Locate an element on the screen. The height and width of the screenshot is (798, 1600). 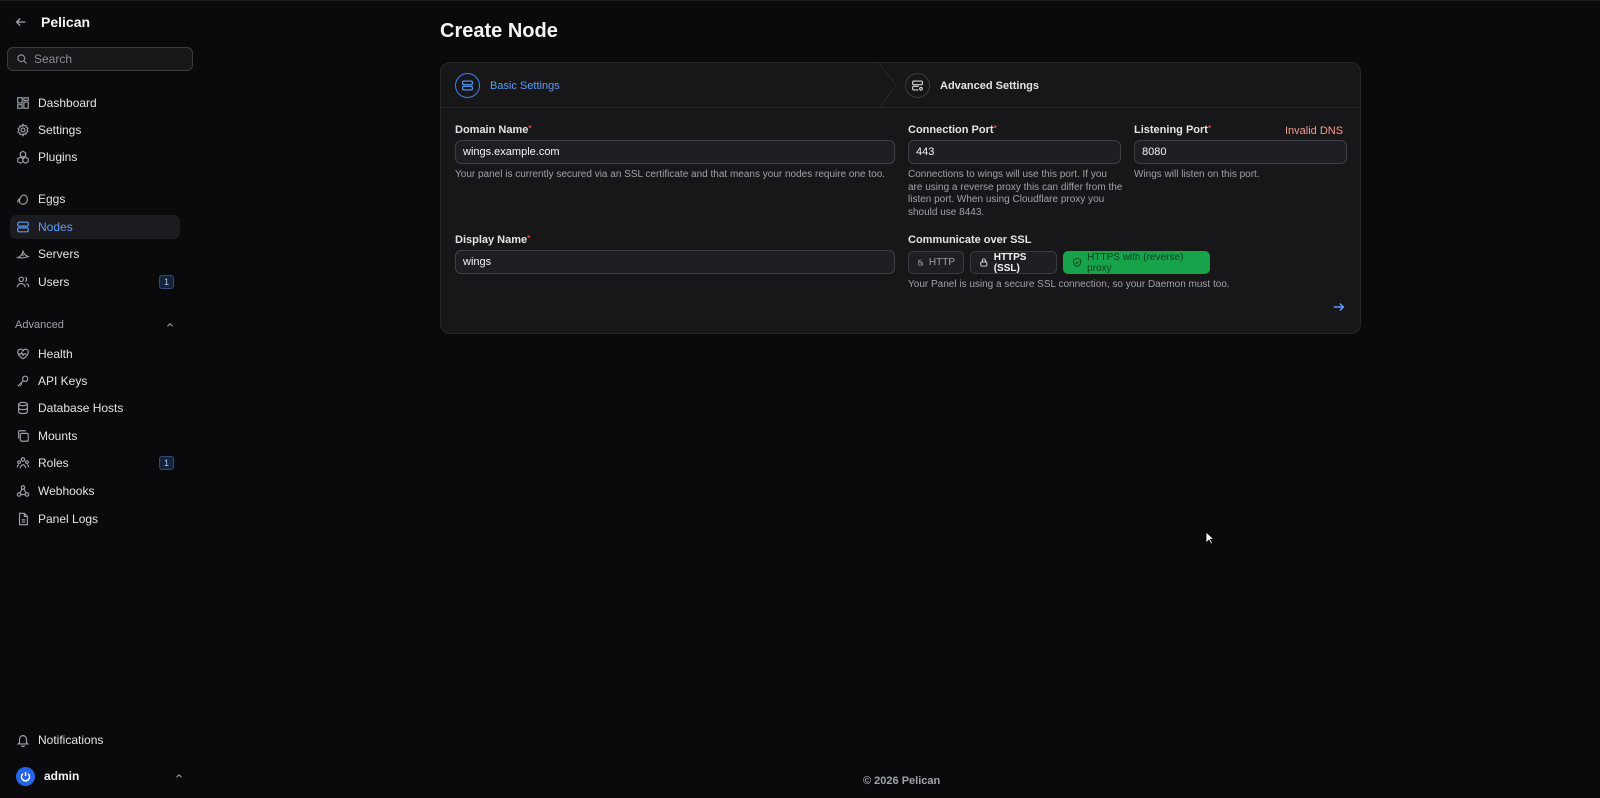
listening-port-label: Listening Port* is located at coordinates (1172, 130).